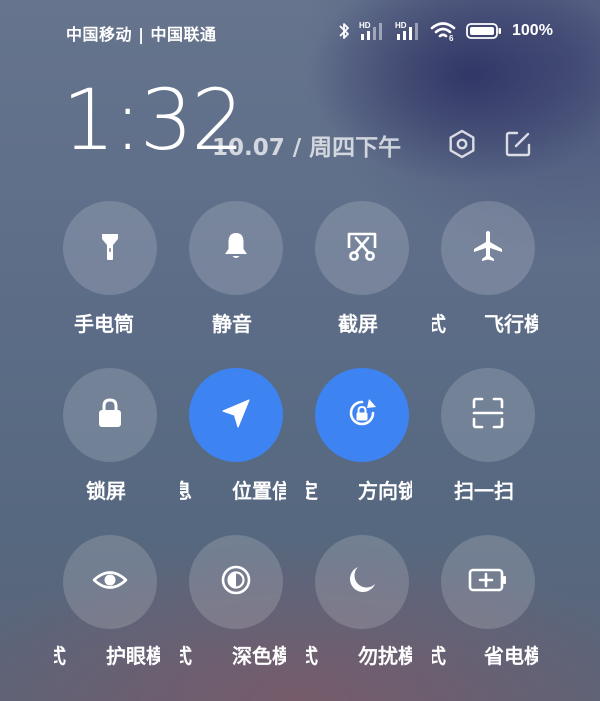 The width and height of the screenshot is (600, 701). I want to click on wifi-icon: 6, so click(444, 31).